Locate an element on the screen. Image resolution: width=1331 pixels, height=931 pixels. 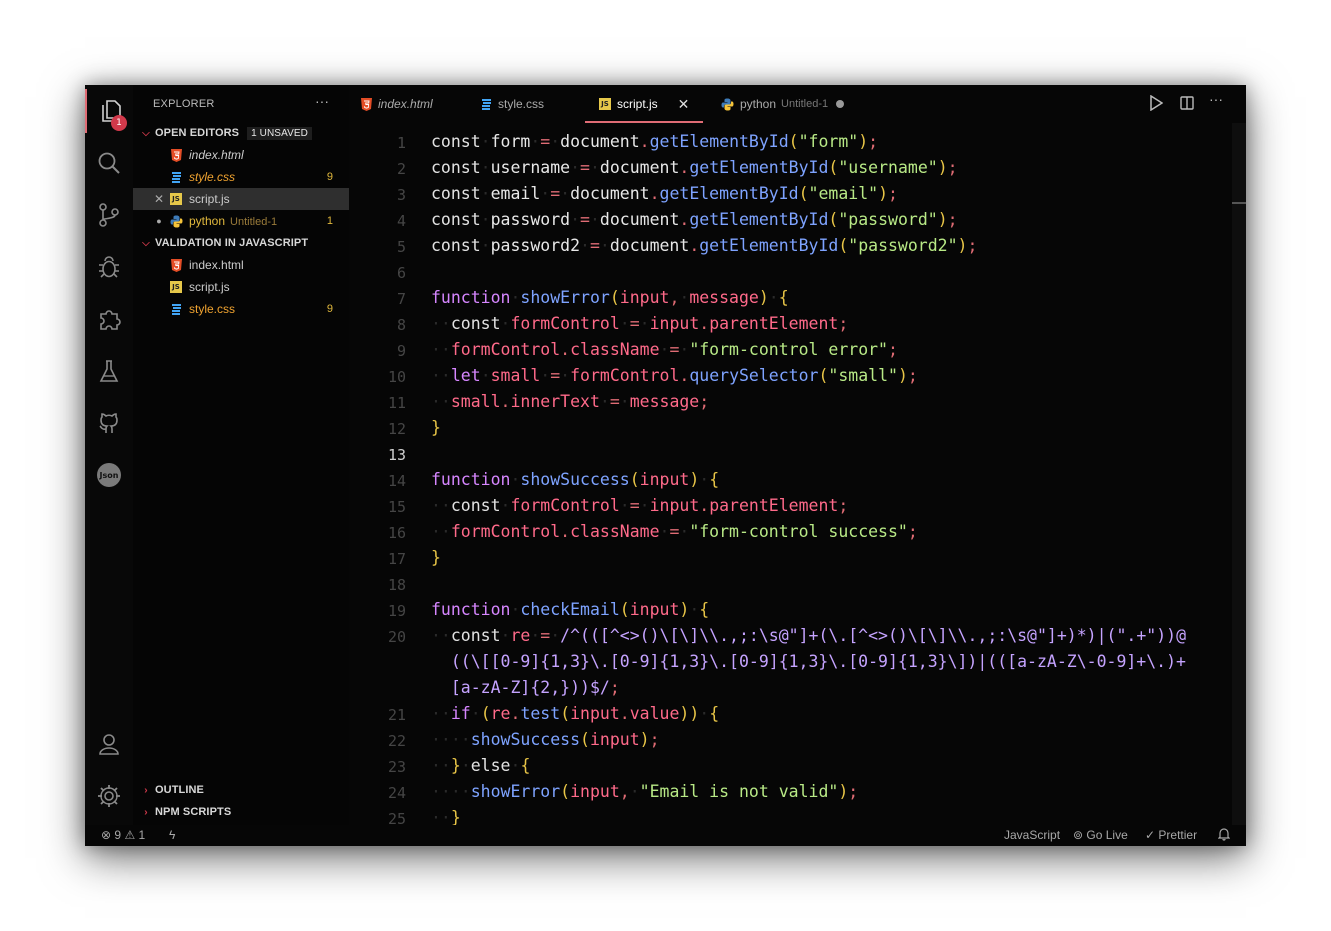
code-line: ····showSuccess(input); is located at coordinates (545, 739).